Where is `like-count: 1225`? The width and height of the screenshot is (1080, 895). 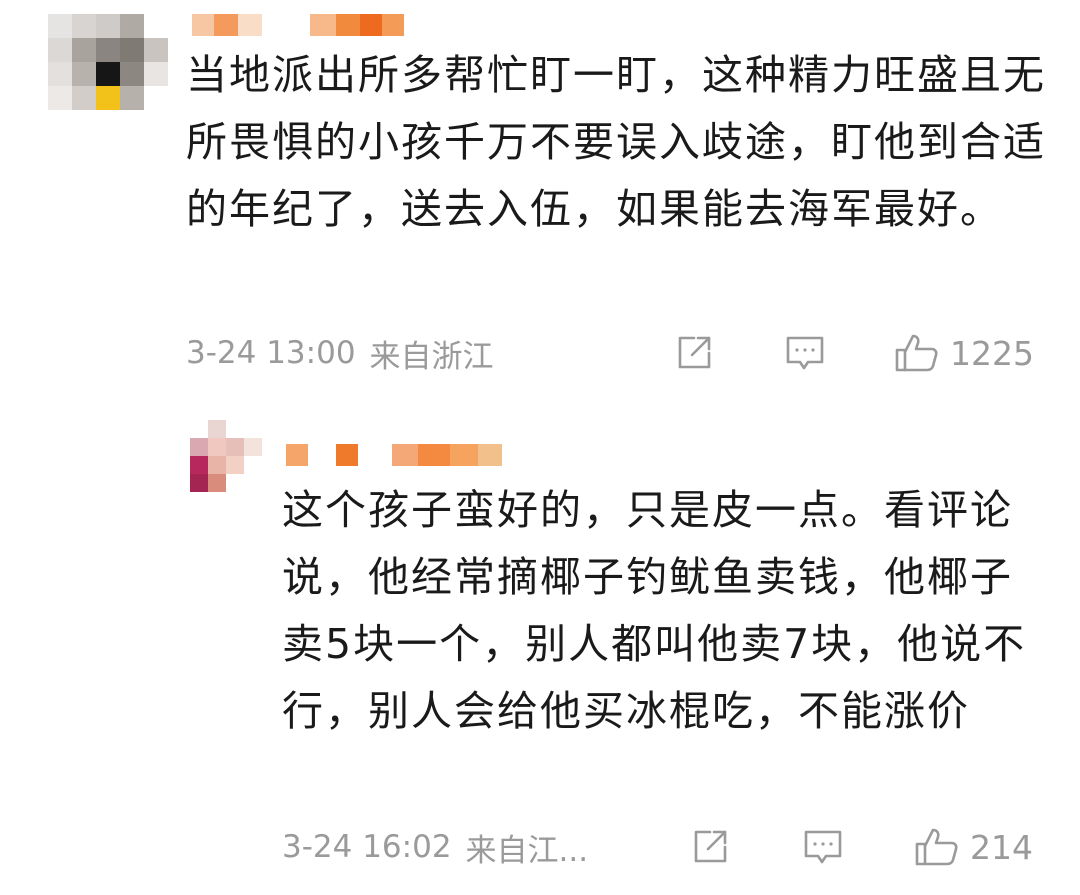 like-count: 1225 is located at coordinates (992, 353).